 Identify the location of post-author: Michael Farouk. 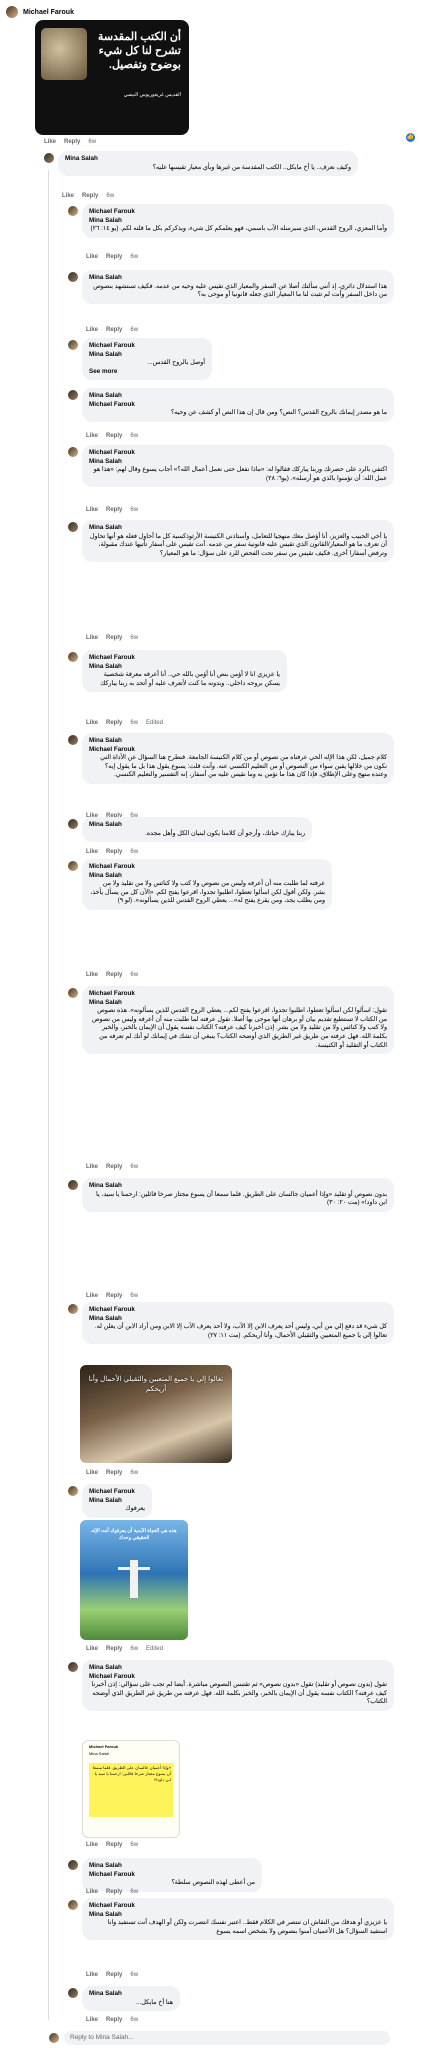
(48, 12).